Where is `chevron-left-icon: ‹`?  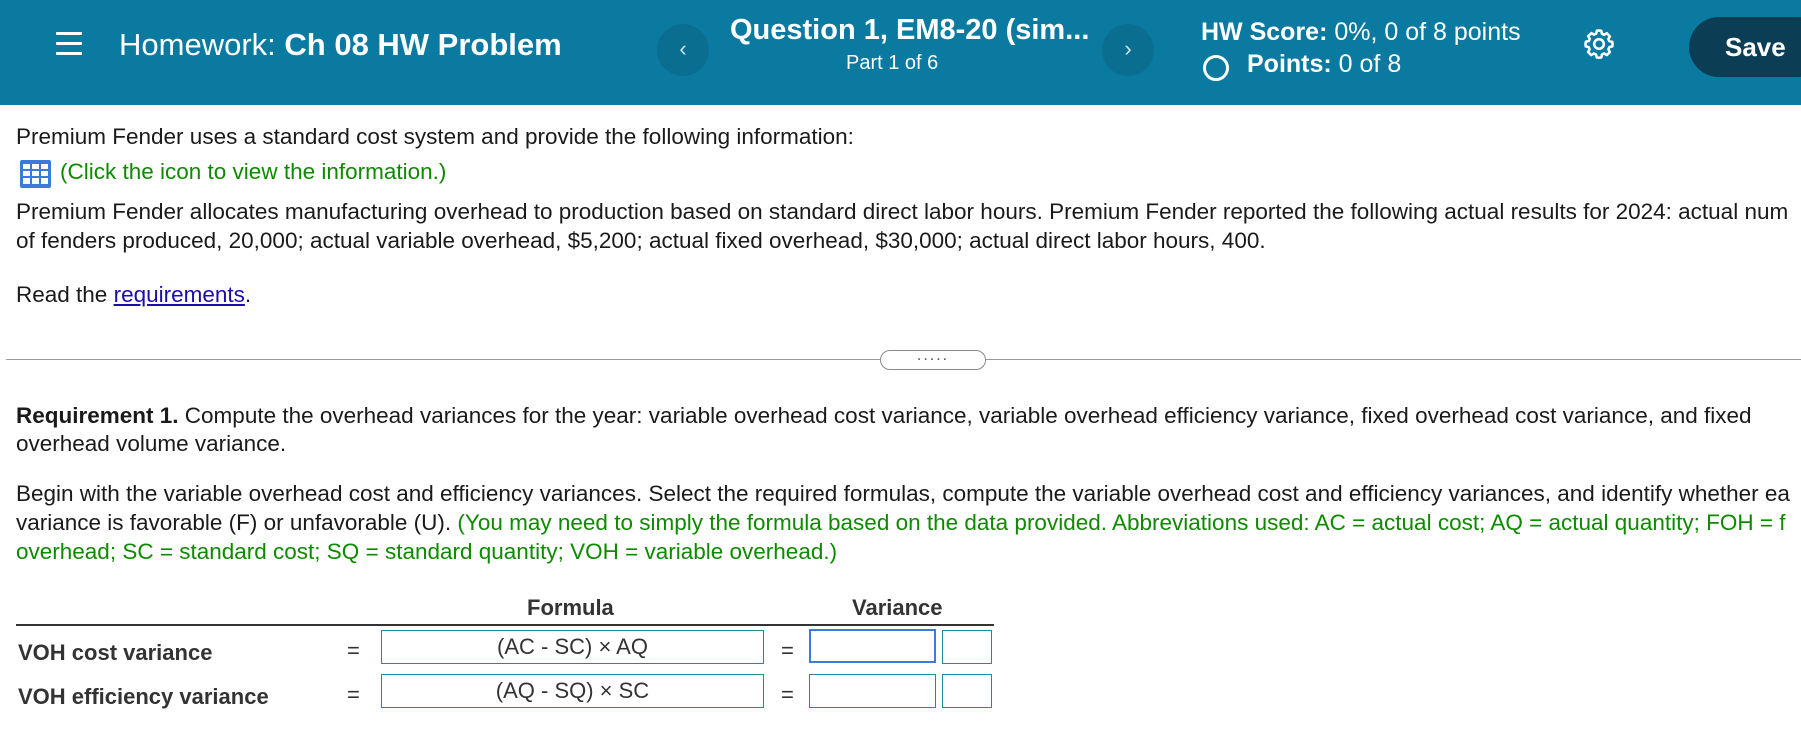 chevron-left-icon: ‹ is located at coordinates (683, 48).